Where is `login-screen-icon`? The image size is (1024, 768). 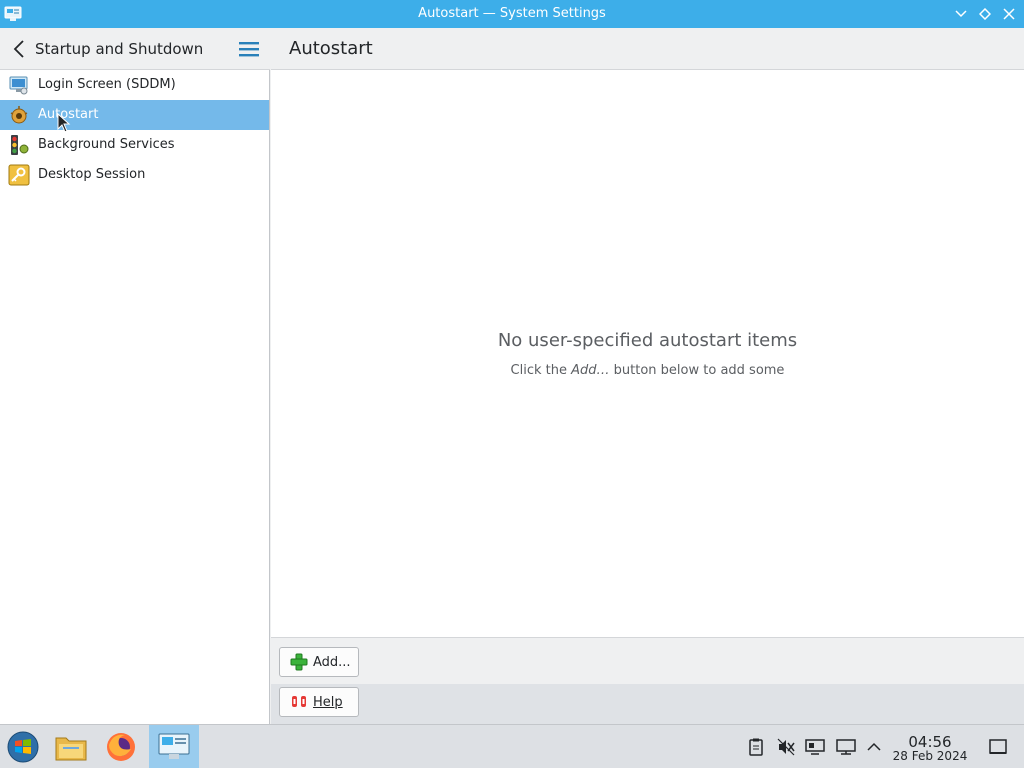 login-screen-icon is located at coordinates (18, 85).